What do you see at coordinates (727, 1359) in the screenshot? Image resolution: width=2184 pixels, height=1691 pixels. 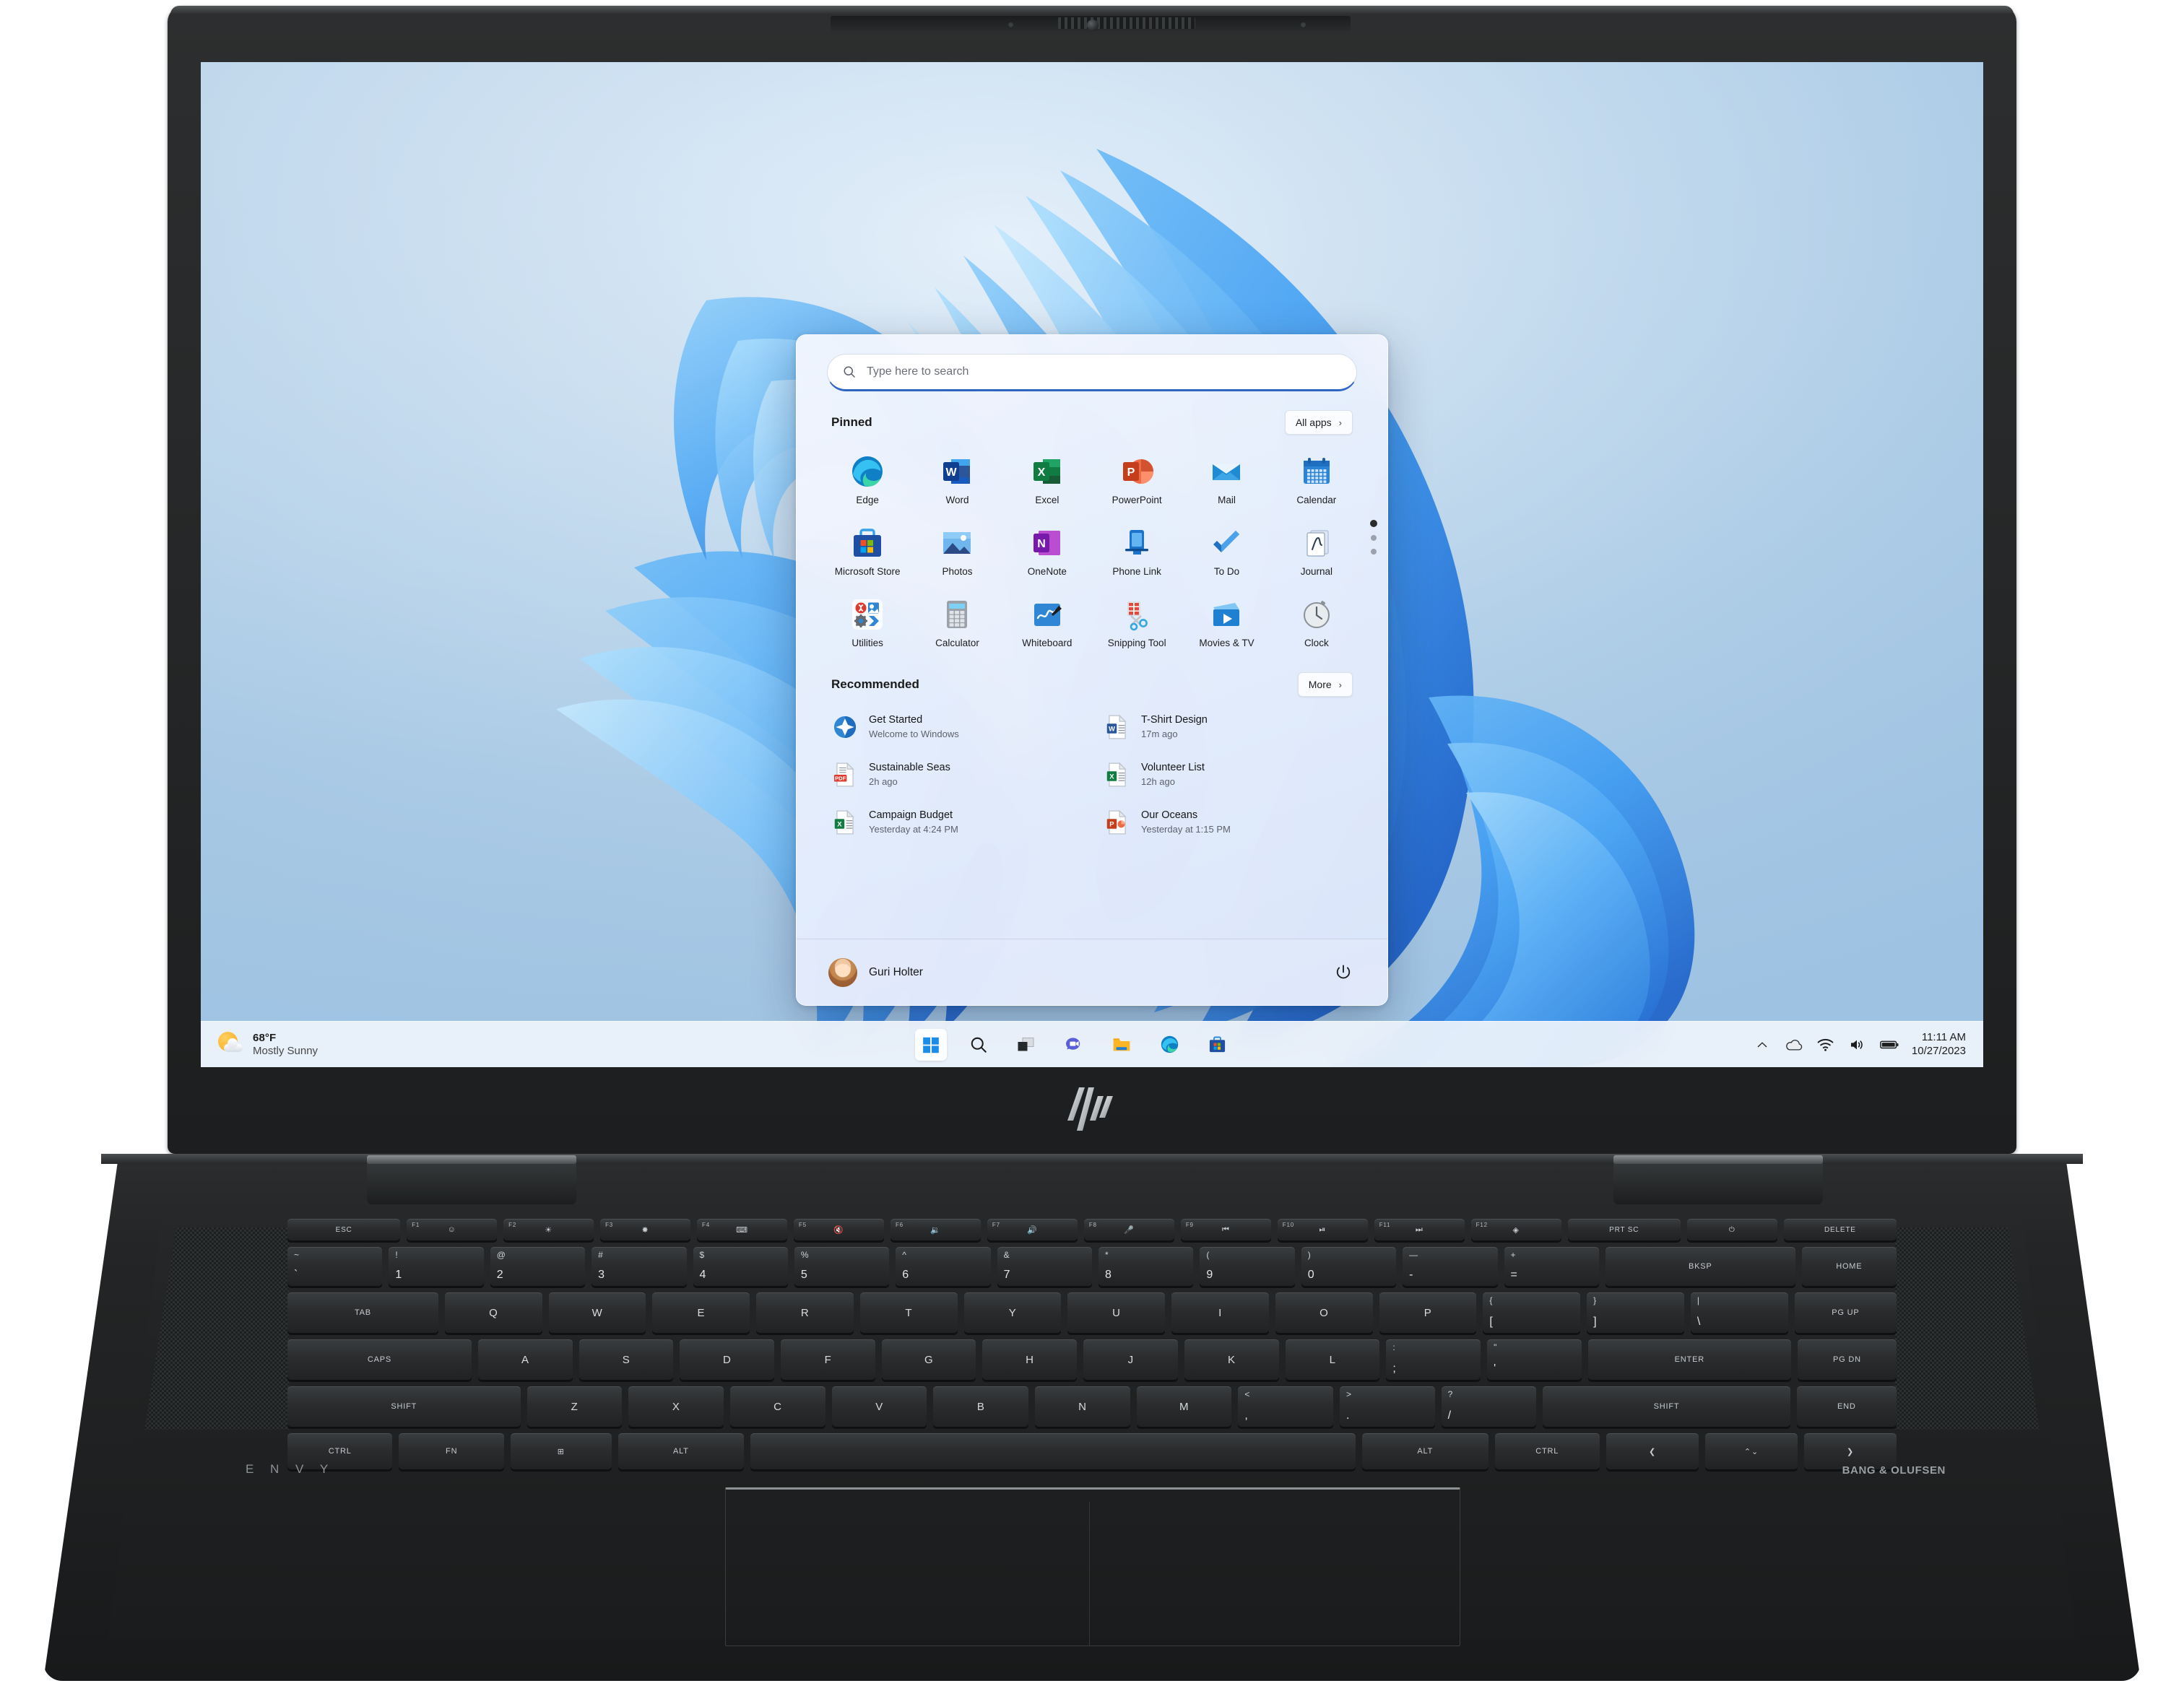 I see `key-d: D` at bounding box center [727, 1359].